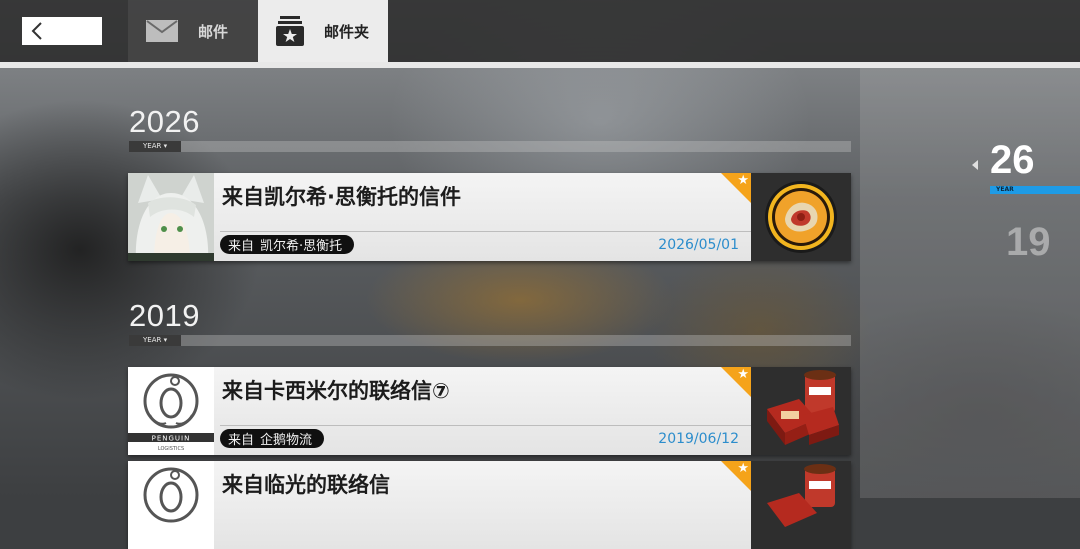 This screenshot has height=549, width=1080. Describe the element at coordinates (323, 31) in the screenshot. I see `tab-mail-folder: 邮件夹` at that location.